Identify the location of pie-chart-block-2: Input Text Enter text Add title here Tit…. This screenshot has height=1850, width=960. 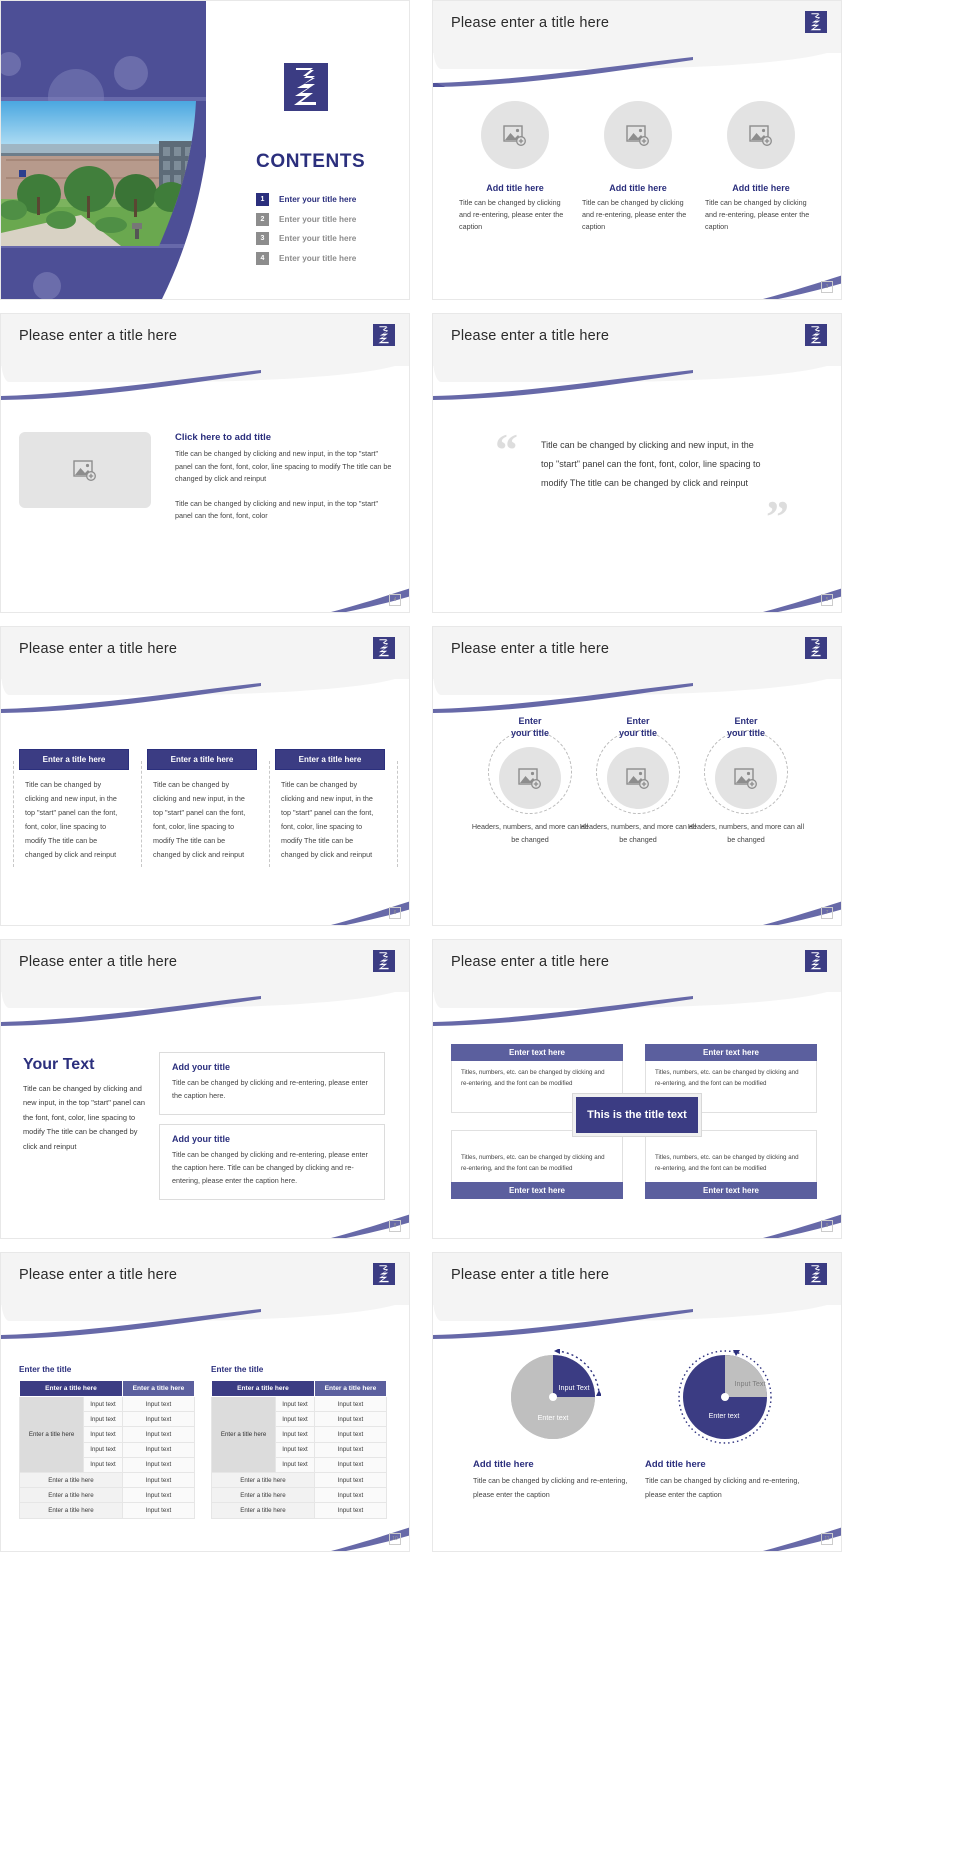
(725, 1425).